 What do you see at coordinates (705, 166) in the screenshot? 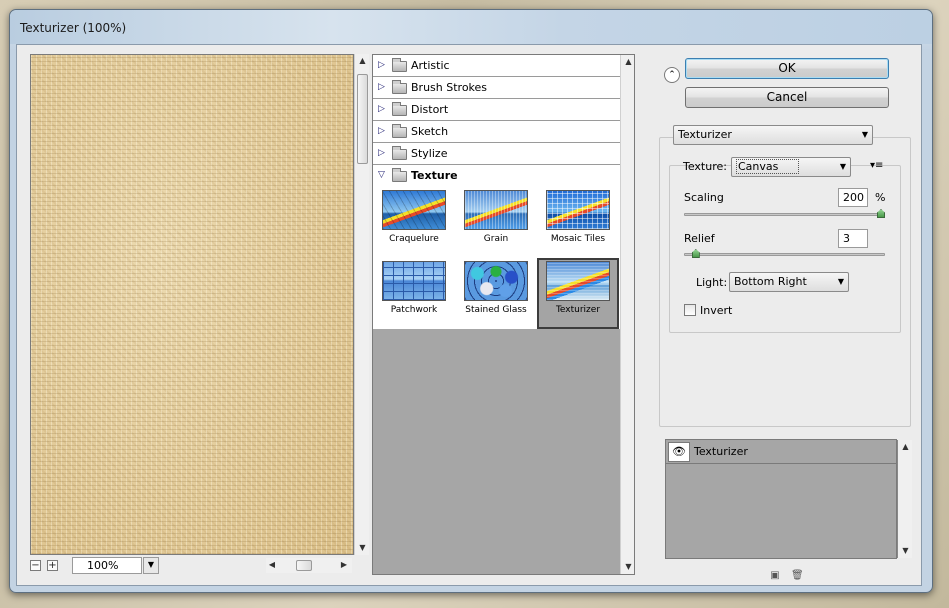
I see `texture-label: Texture:` at bounding box center [705, 166].